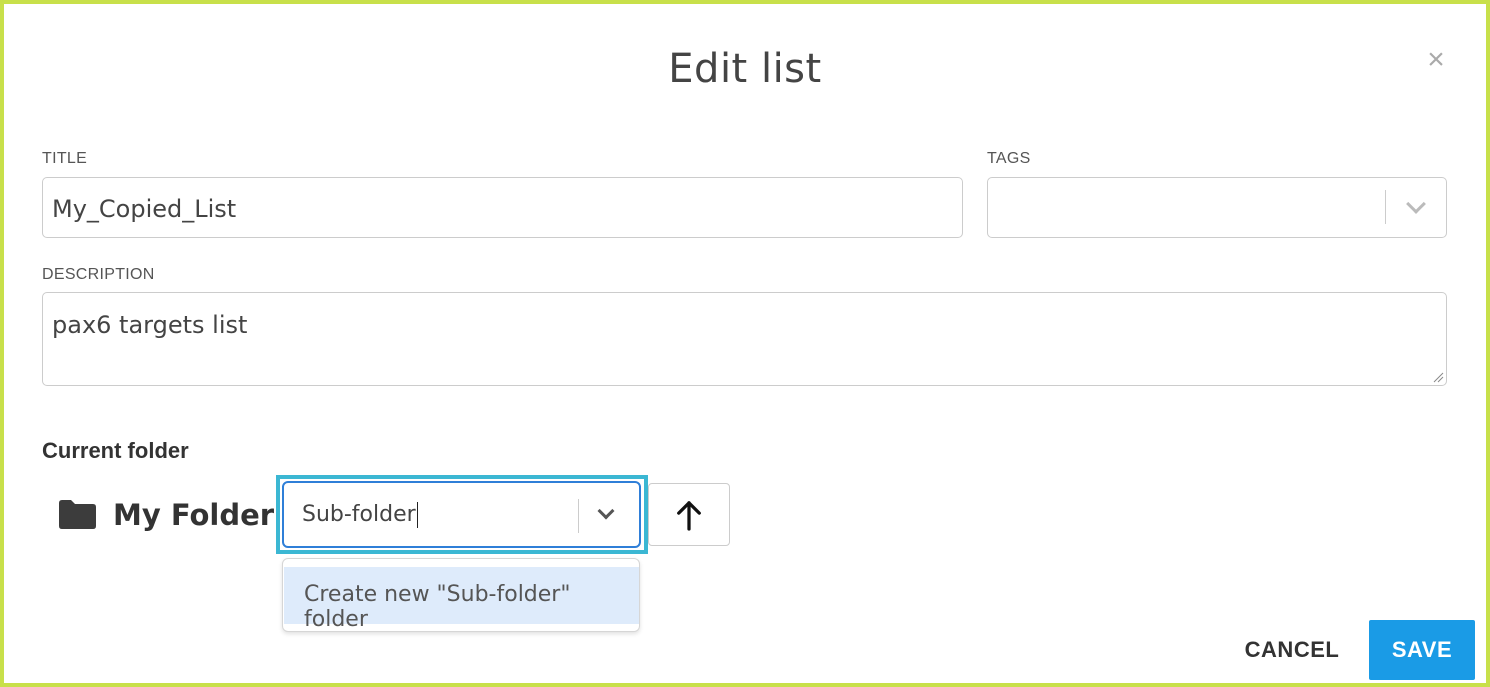 Image resolution: width=1490 pixels, height=687 pixels. I want to click on create-folder-option-label: Create new "Sub-folder" folder, so click(437, 607).